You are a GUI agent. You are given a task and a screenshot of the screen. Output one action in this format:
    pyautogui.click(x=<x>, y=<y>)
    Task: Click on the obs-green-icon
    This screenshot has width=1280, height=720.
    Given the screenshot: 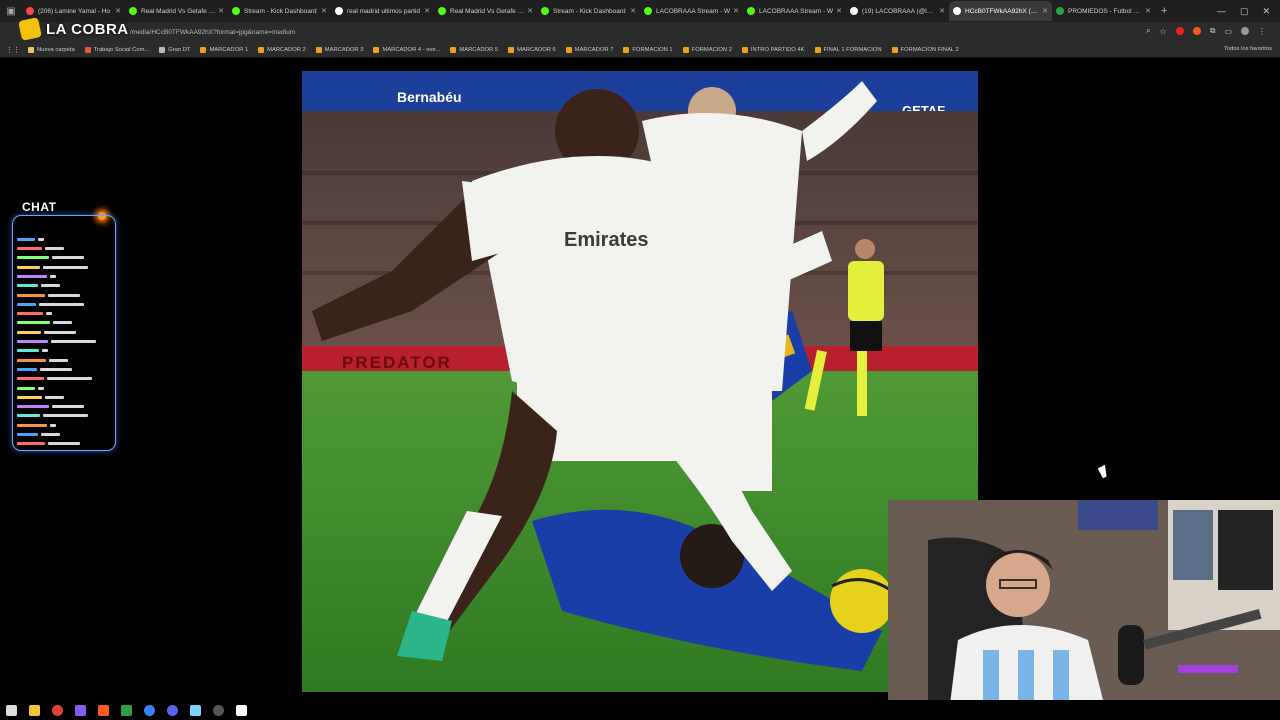 What is the action you would take?
    pyautogui.click(x=126, y=710)
    